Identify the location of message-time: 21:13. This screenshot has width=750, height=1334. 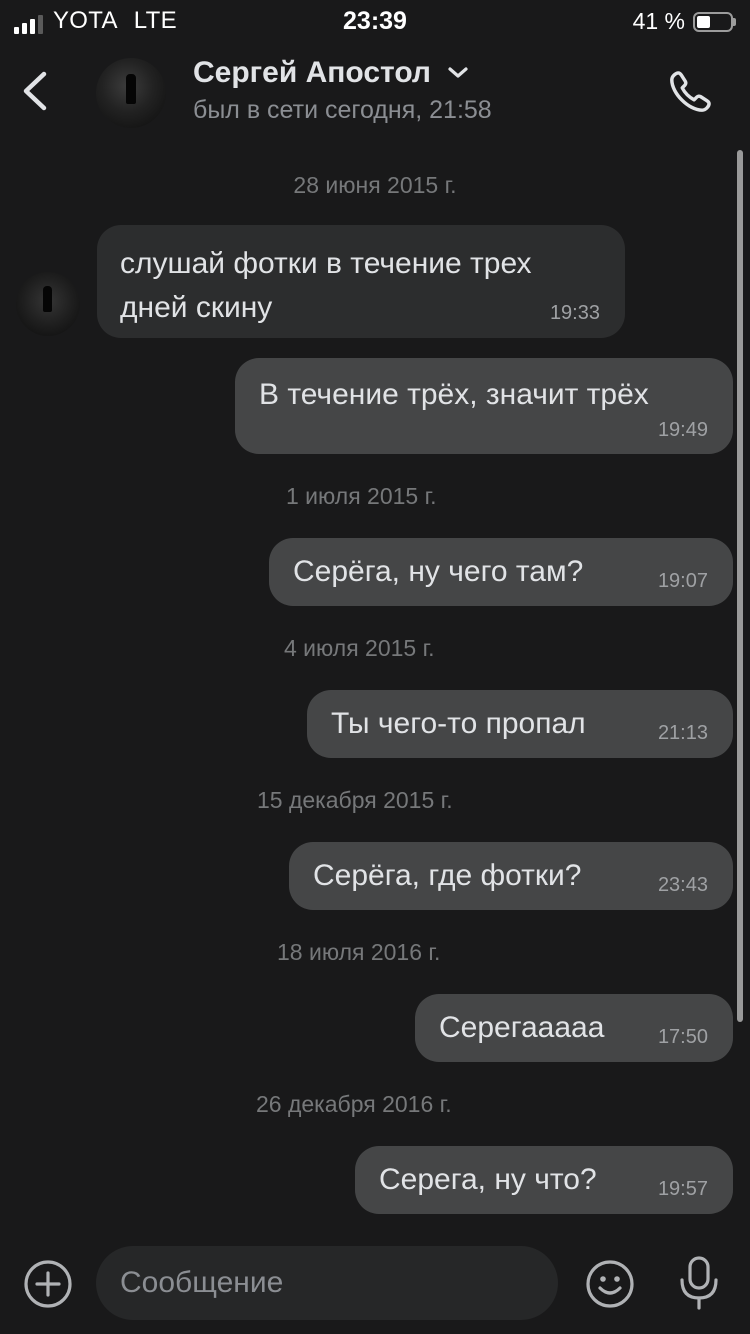
(682, 733).